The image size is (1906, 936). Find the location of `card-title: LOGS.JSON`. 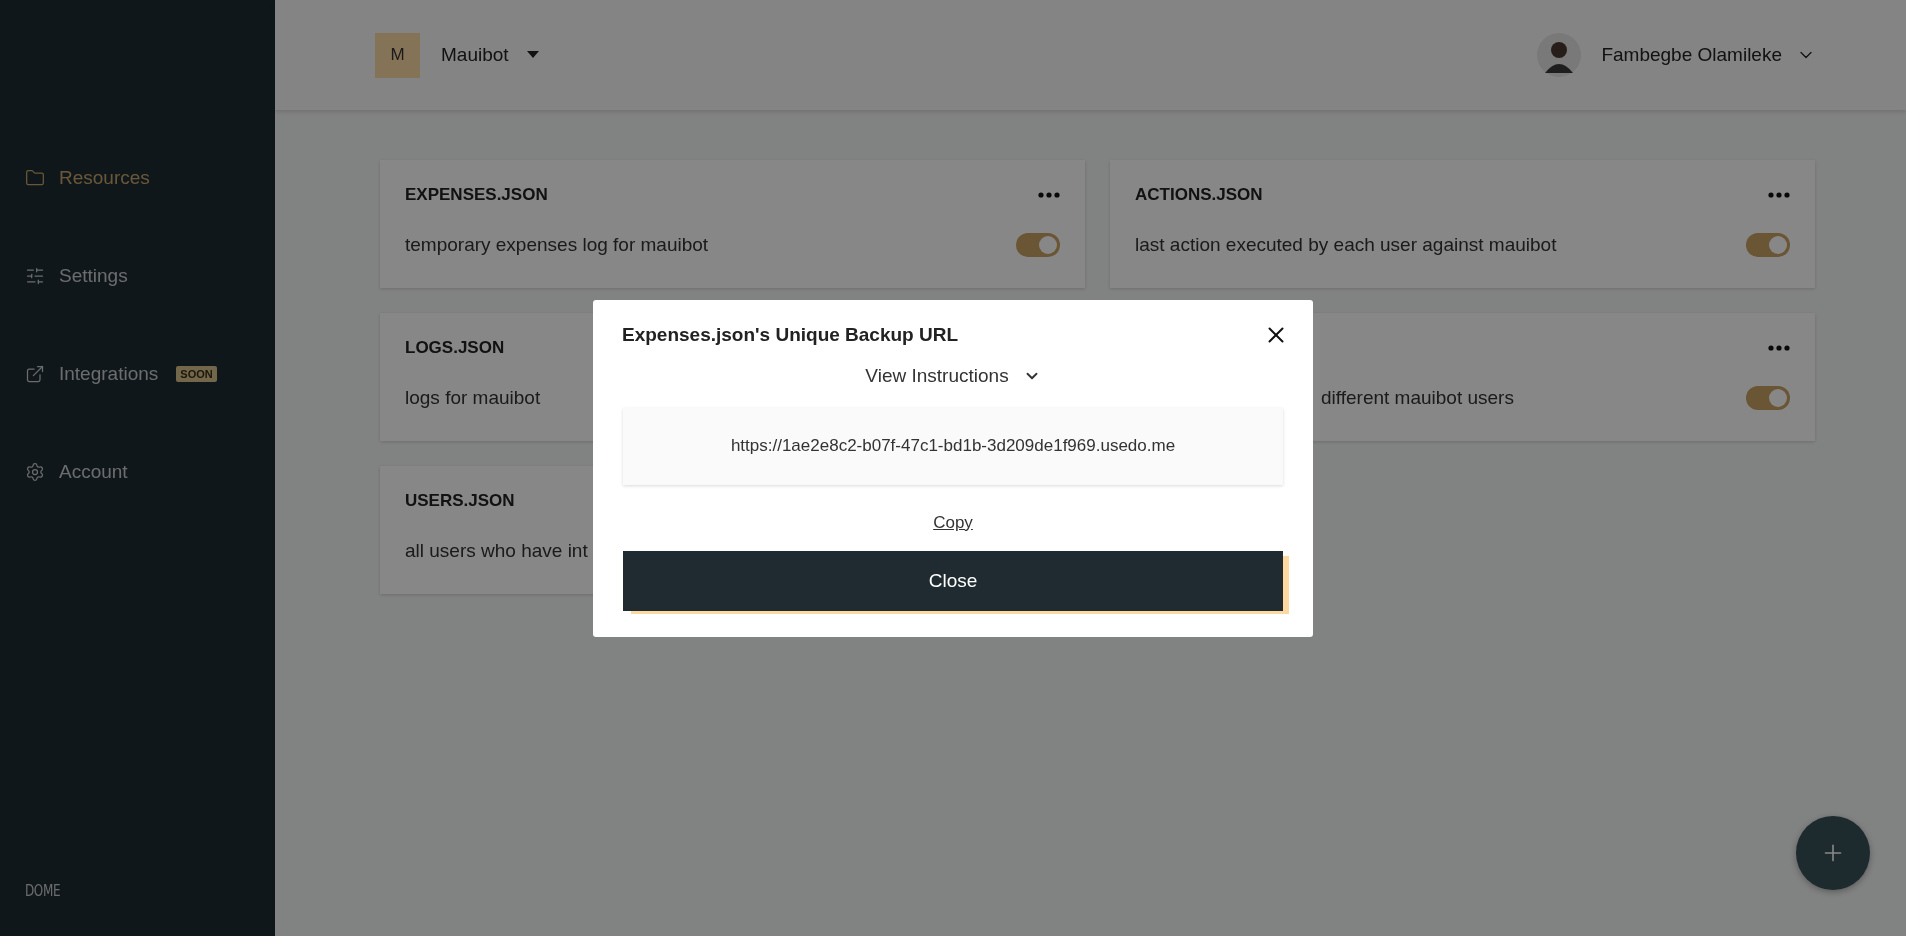

card-title: LOGS.JSON is located at coordinates (455, 348).